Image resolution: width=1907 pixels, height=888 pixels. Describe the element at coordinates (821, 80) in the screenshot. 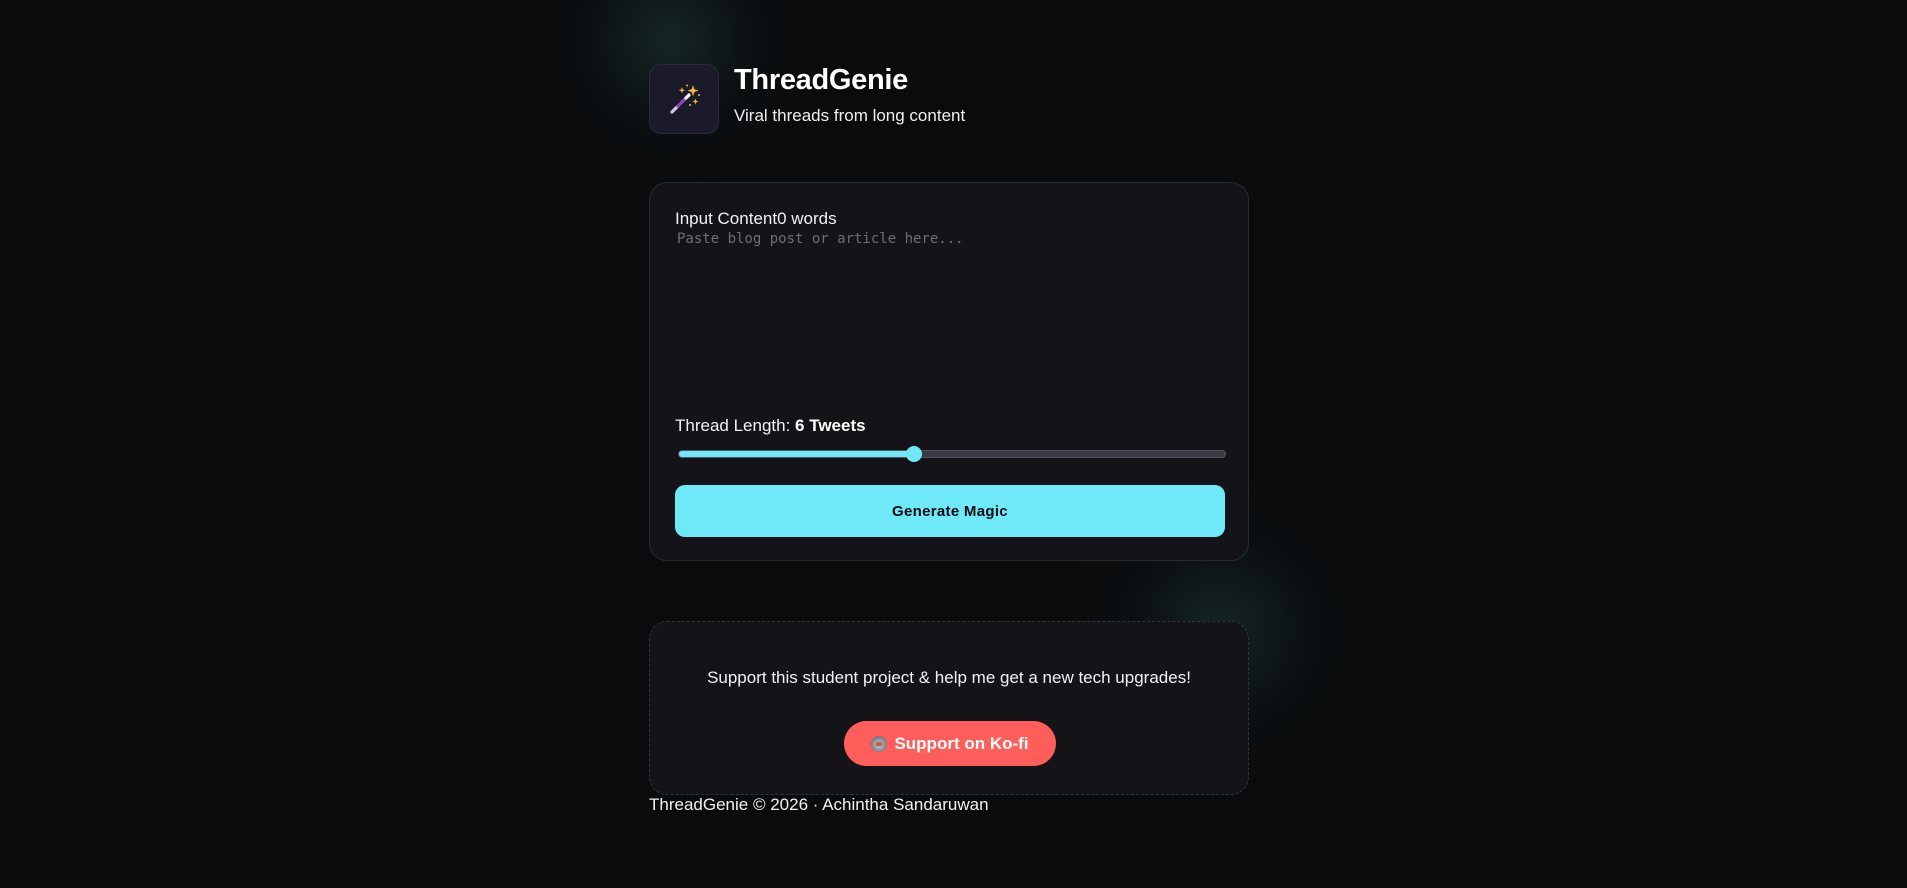

I see `app-title: ThreadGenie` at that location.